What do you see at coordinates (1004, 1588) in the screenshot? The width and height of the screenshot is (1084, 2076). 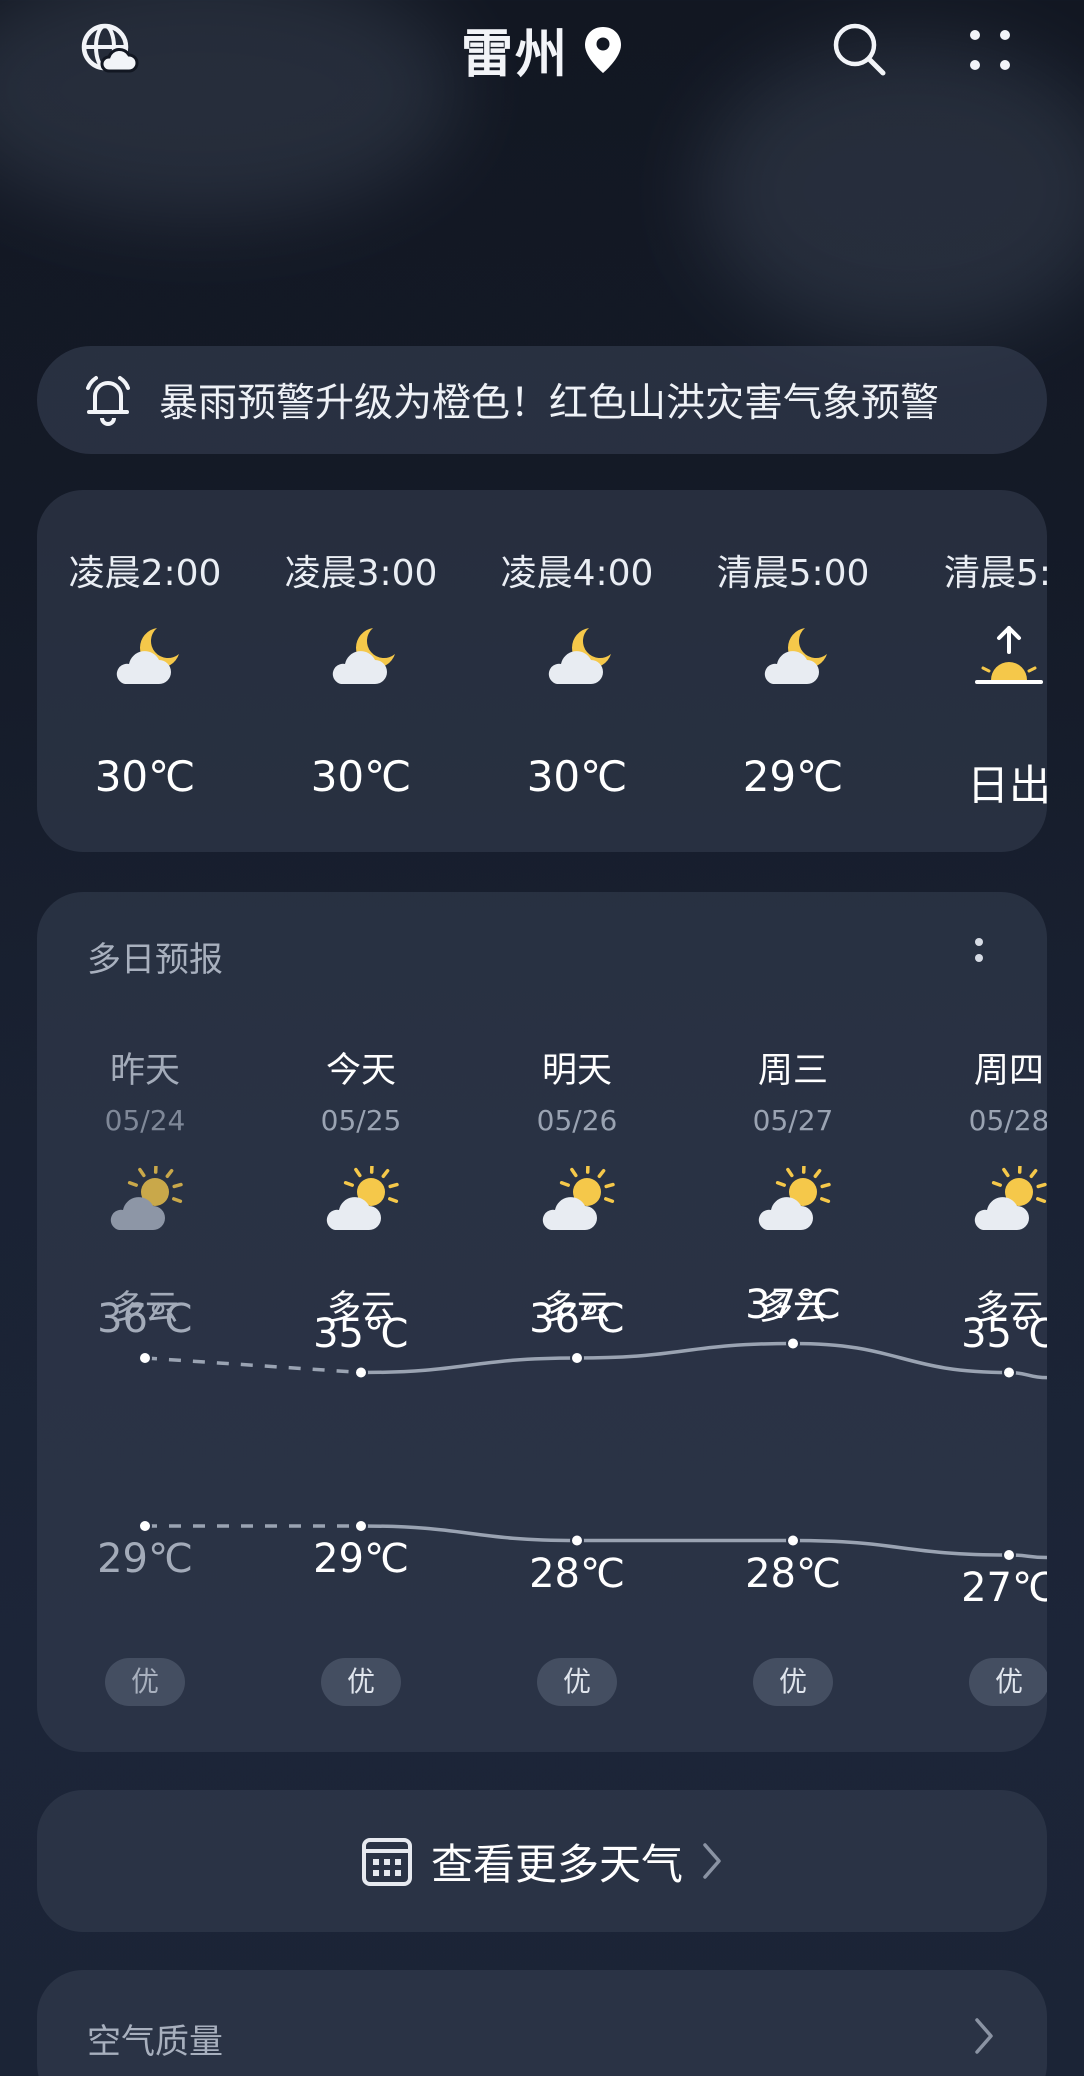 I see `low-temp-label: 27℃` at bounding box center [1004, 1588].